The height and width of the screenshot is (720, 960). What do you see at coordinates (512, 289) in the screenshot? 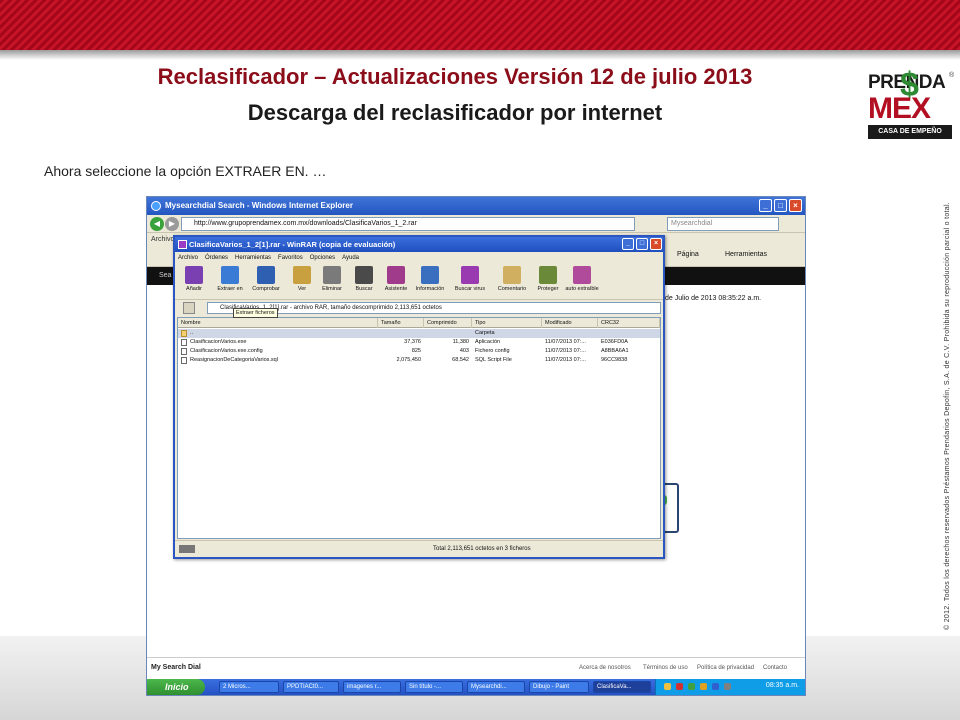
I see `toolbar-label: Comentario` at bounding box center [512, 289].